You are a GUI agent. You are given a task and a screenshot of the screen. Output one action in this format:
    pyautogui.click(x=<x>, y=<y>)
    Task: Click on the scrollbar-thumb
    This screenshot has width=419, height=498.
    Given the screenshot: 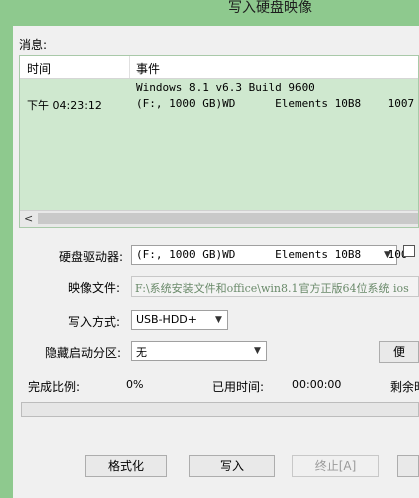 What is the action you would take?
    pyautogui.click(x=228, y=218)
    